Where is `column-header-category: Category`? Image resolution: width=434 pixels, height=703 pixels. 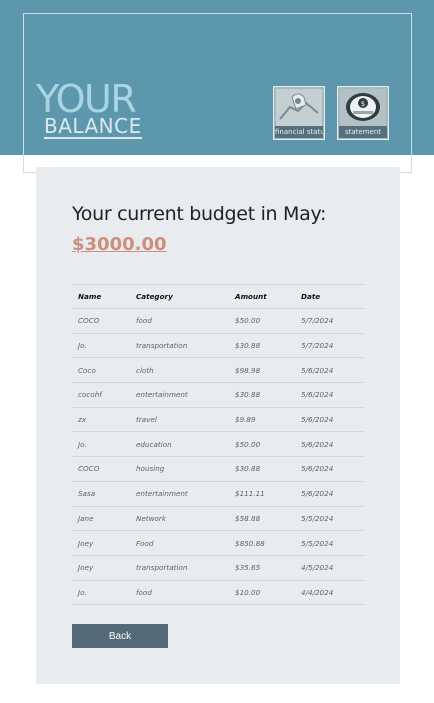
column-header-category: Category is located at coordinates (179, 296).